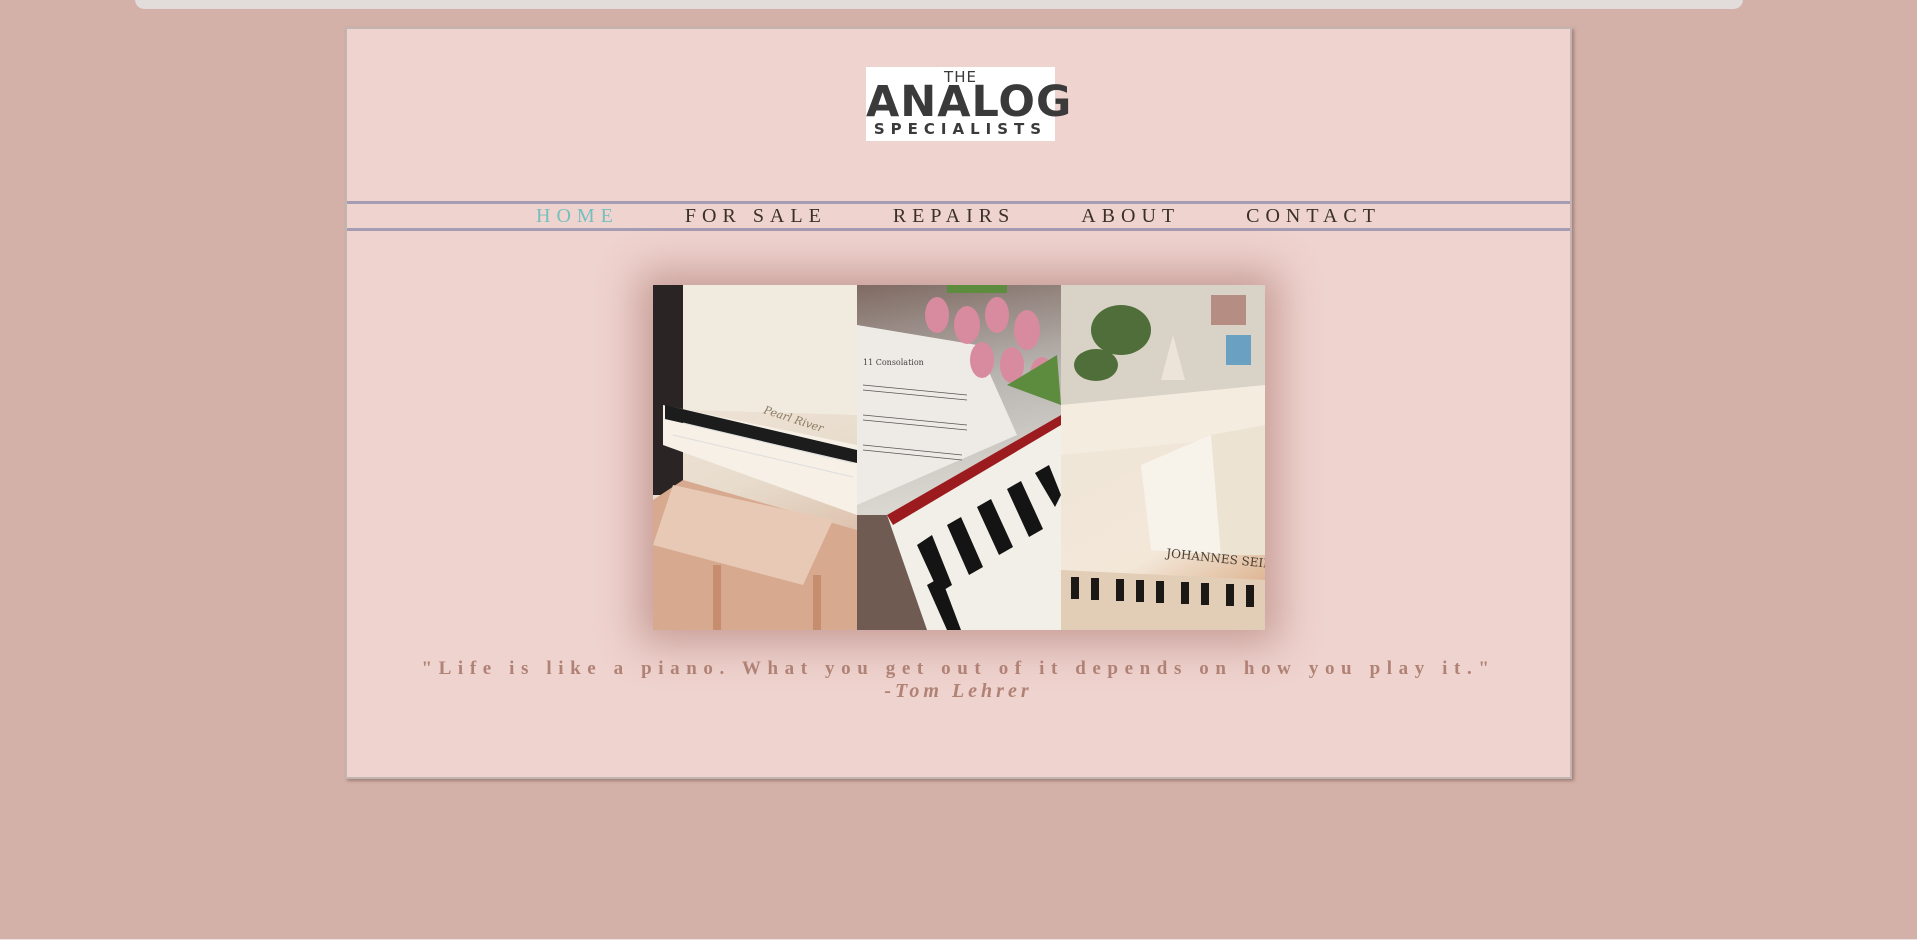 Image resolution: width=1917 pixels, height=940 pixels. Describe the element at coordinates (960, 129) in the screenshot. I see `logo-sub: SPECIALISTS` at that location.